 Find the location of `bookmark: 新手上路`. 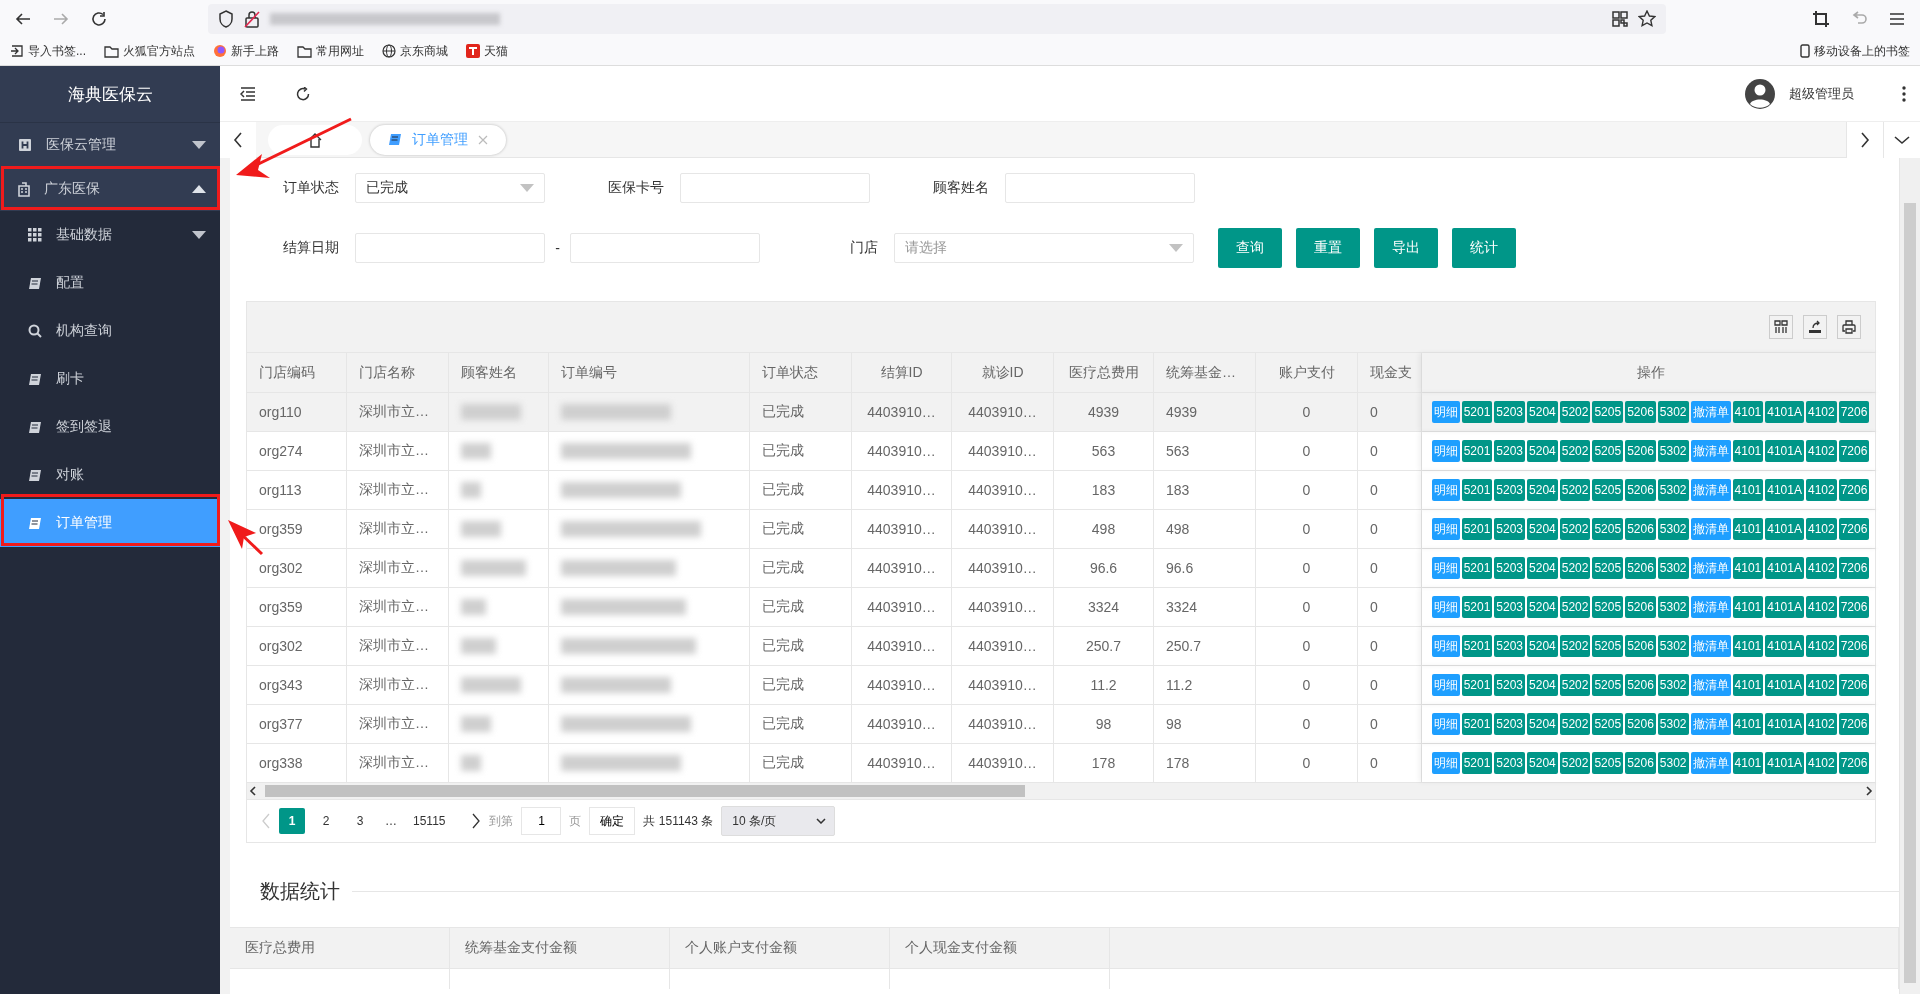

bookmark: 新手上路 is located at coordinates (246, 51).